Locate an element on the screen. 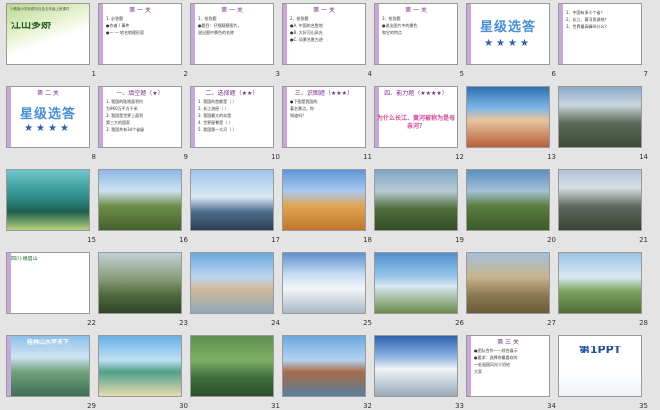  slide-text-line: ●作者 / 事件 is located at coordinates (118, 25).